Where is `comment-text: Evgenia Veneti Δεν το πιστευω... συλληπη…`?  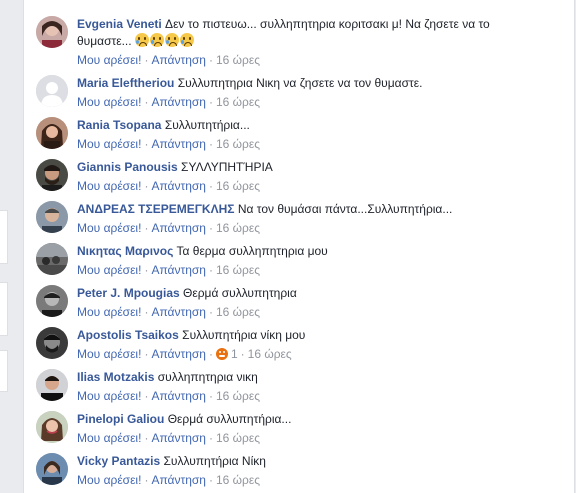 comment-text: Evgenia Veneti Δεν το πιστευω... συλληπη… is located at coordinates (317, 33).